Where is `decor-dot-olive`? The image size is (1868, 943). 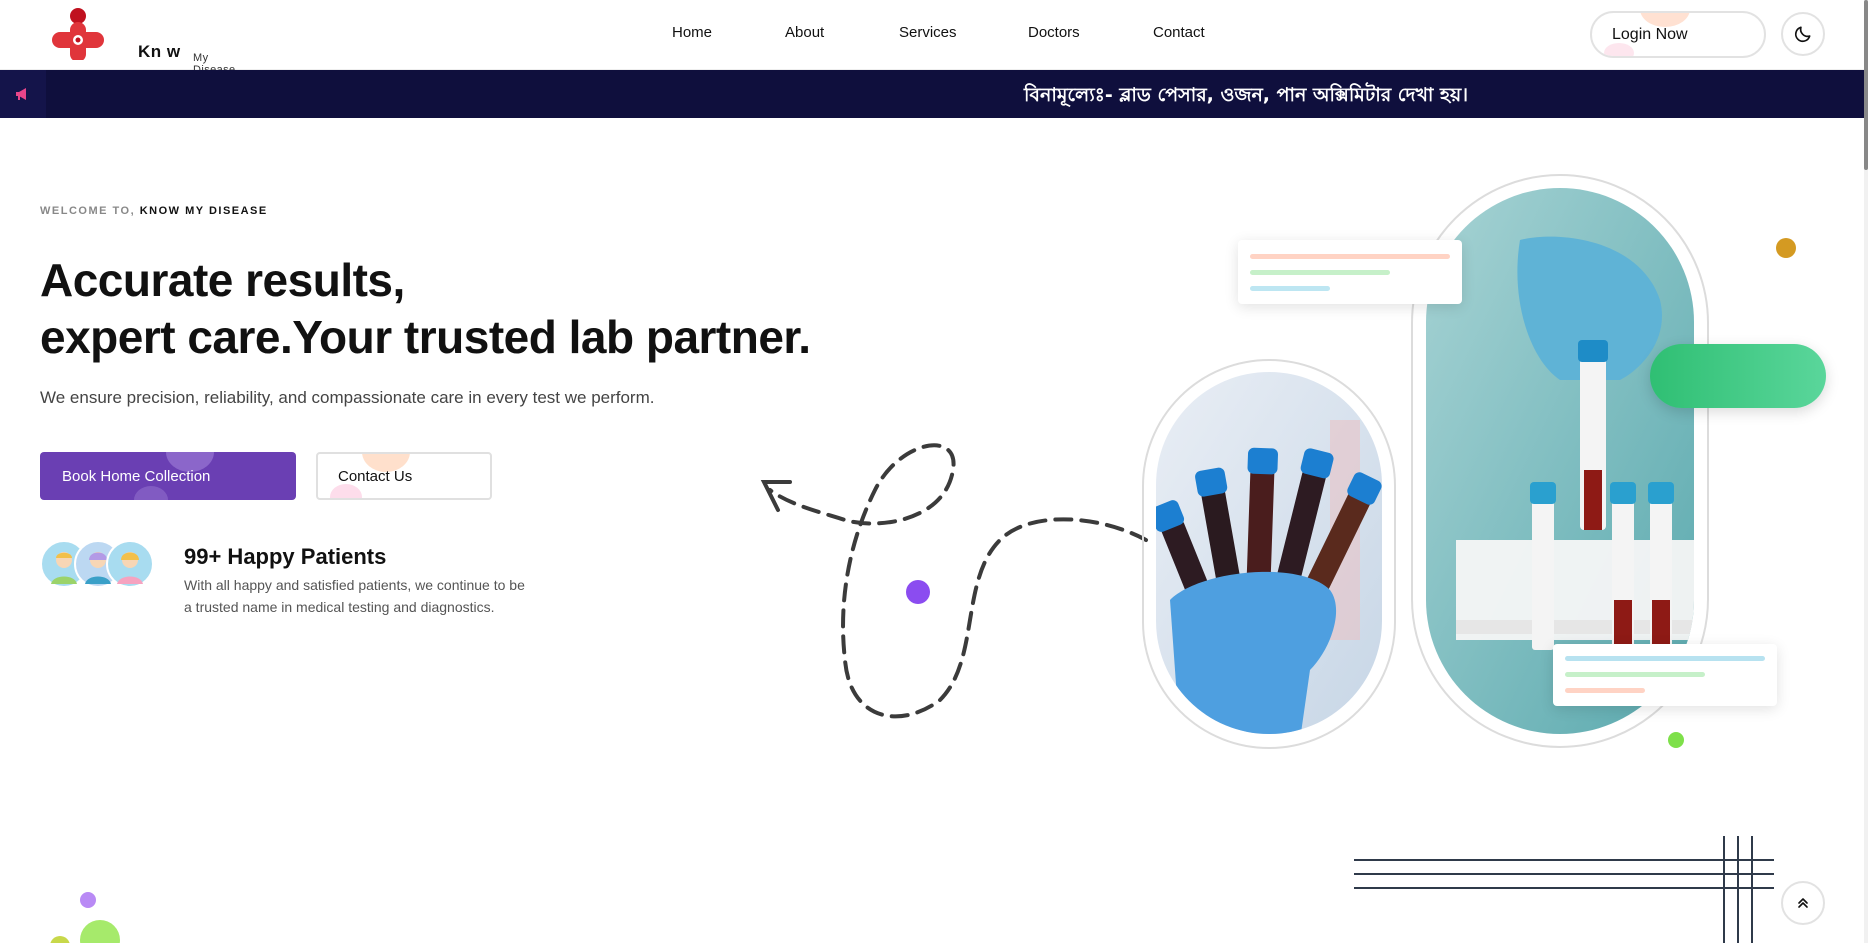 decor-dot-olive is located at coordinates (60, 939).